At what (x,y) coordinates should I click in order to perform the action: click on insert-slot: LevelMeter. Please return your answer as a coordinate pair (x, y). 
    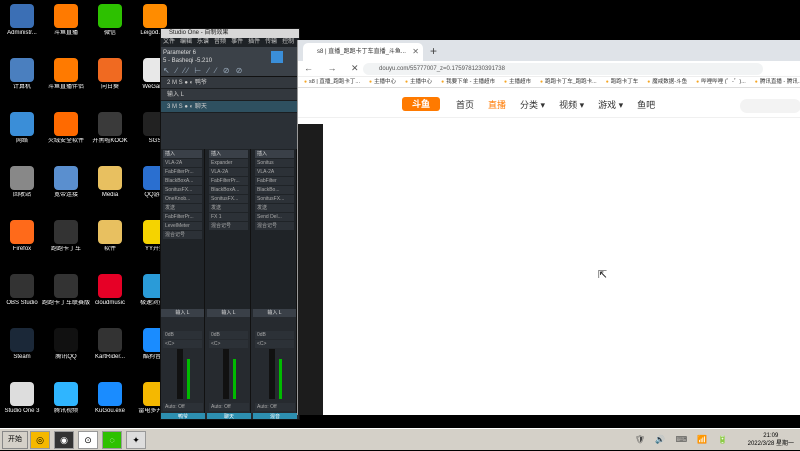
    Looking at the image, I should click on (182, 226).